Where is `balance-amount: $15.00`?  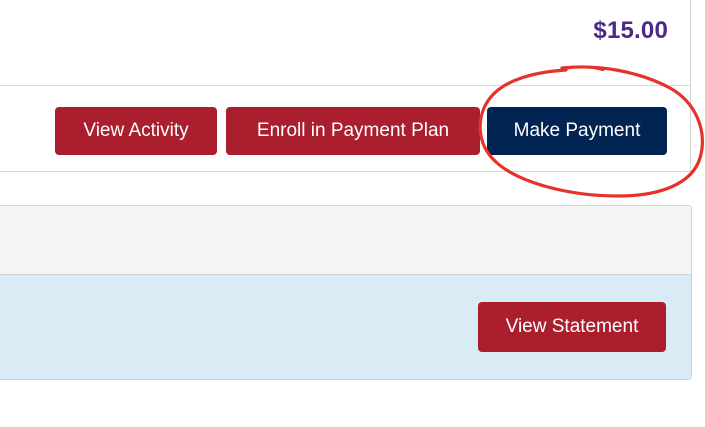 balance-amount: $15.00 is located at coordinates (630, 30).